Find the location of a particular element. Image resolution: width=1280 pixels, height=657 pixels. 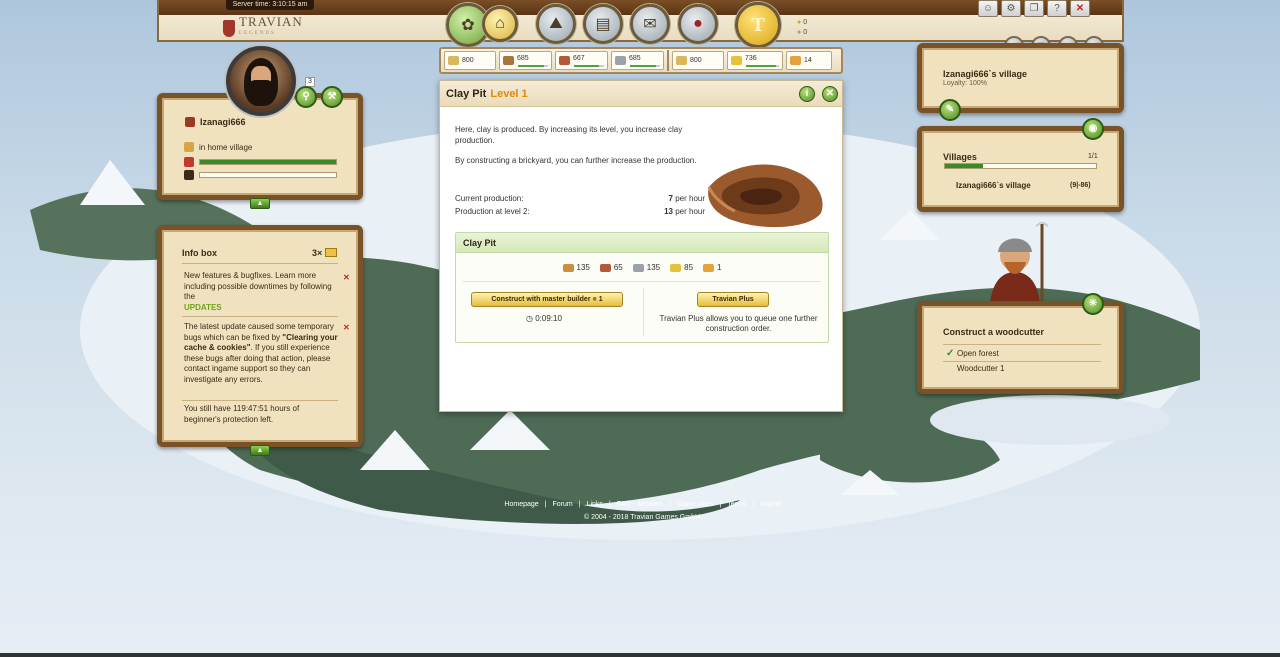

footer-link-imprint: Imprint is located at coordinates (770, 504).